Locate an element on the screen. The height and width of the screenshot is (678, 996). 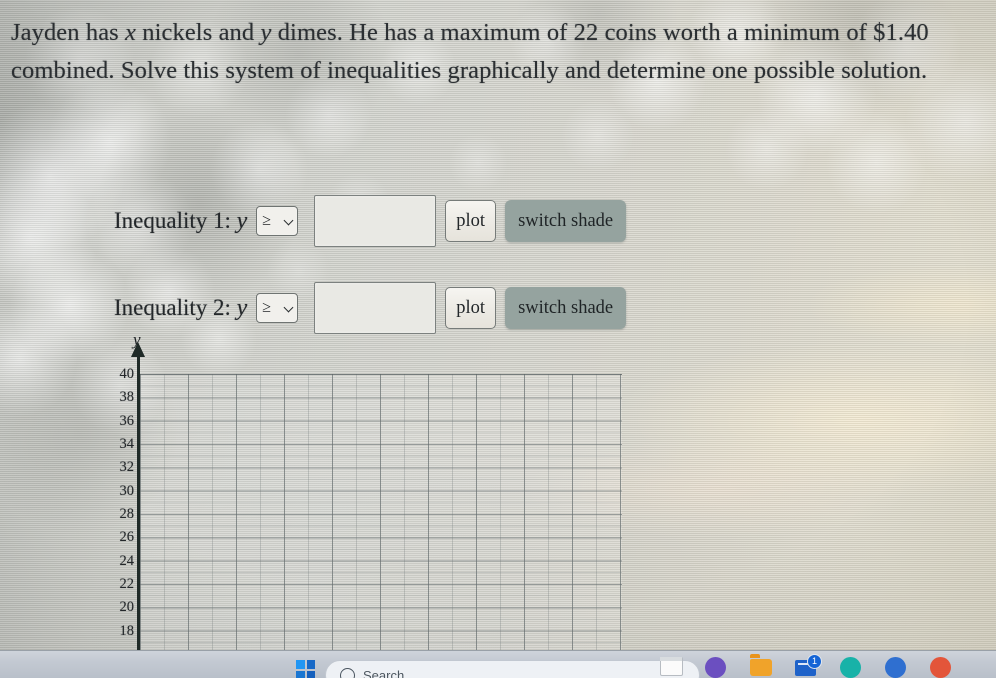
inequality-2-lhs-variable: y is located at coordinates (242, 307).